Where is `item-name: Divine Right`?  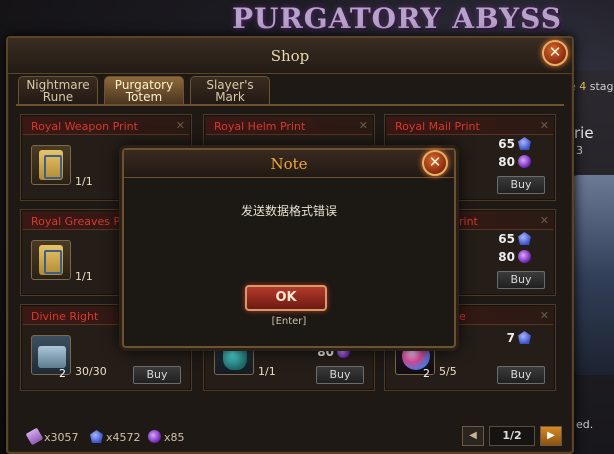 item-name: Divine Right is located at coordinates (65, 316).